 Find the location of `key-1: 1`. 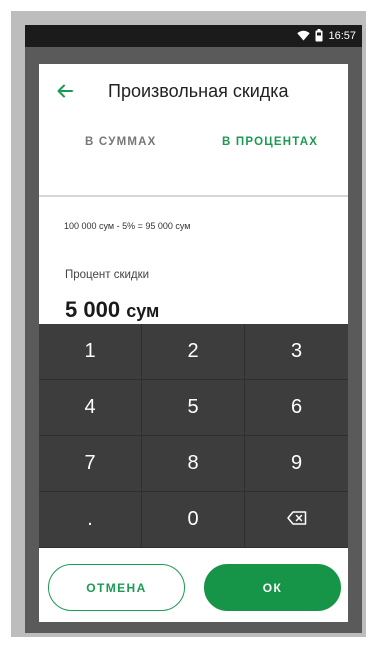

key-1: 1 is located at coordinates (90, 351).